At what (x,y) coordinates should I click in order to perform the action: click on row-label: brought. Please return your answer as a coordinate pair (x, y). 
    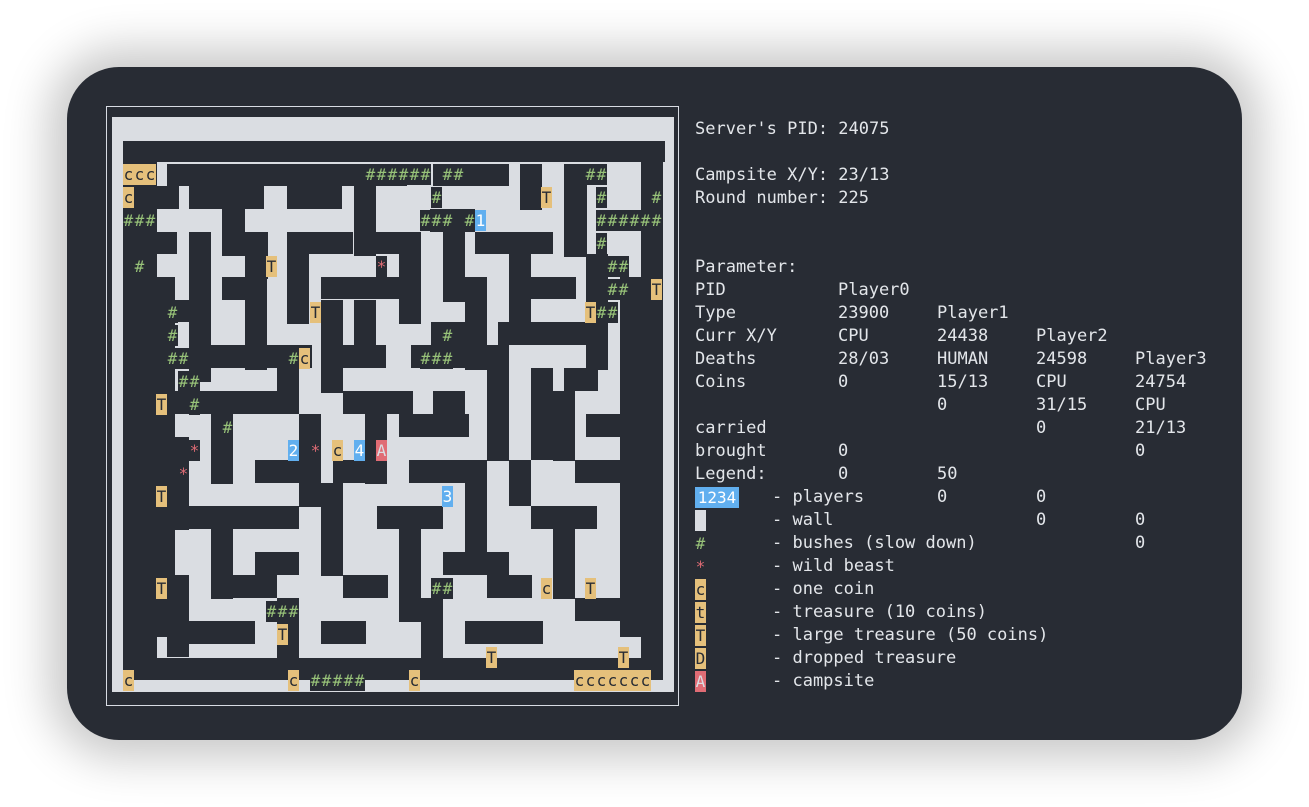
    Looking at the image, I should click on (731, 451).